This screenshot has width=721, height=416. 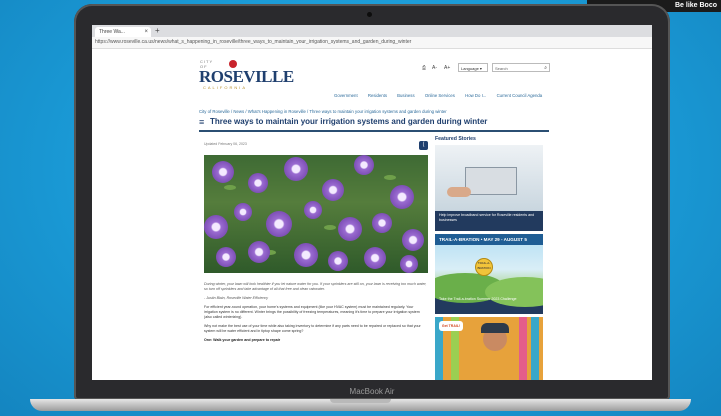 I want to click on laptop-photo, so click(x=489, y=178).